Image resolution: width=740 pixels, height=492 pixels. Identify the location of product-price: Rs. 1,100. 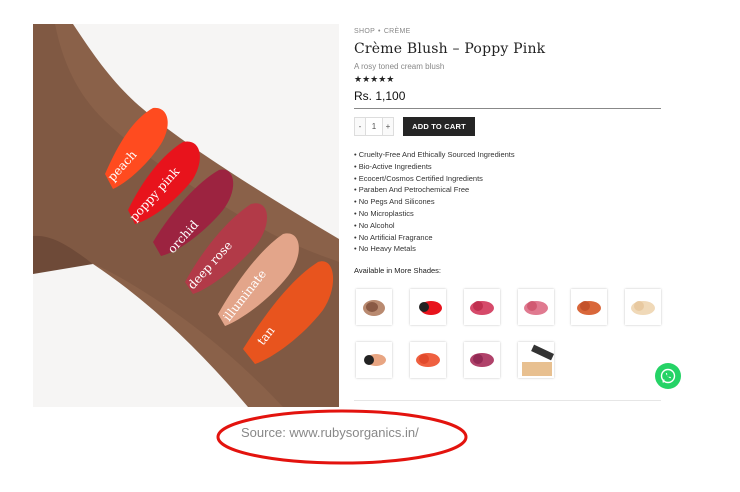
(380, 96).